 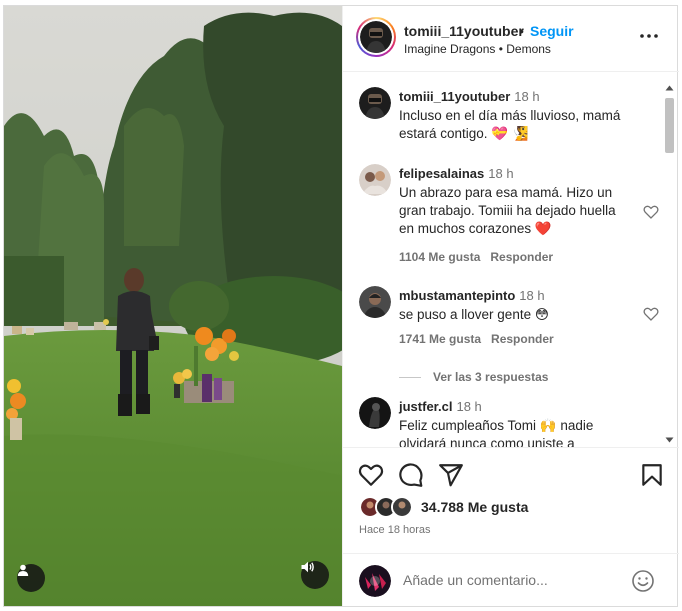 I want to click on post-actions: 34.788 Me gusta Hace 18 horas, so click(x=511, y=527).